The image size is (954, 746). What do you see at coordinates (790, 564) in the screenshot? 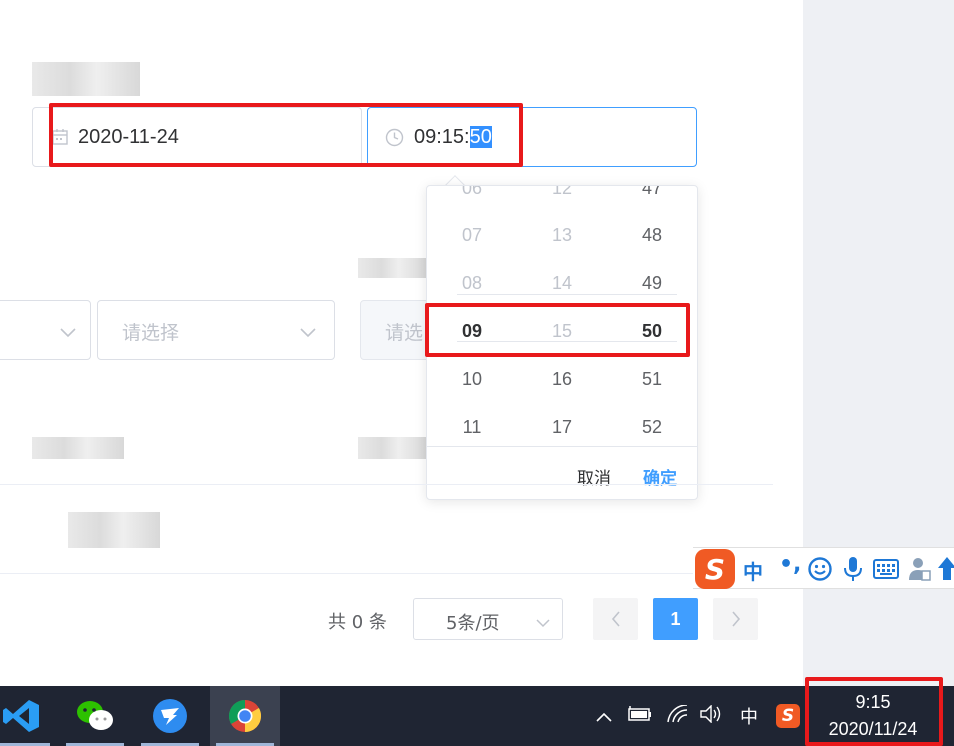
I see `ime-punctuation-toggle: •,` at bounding box center [790, 564].